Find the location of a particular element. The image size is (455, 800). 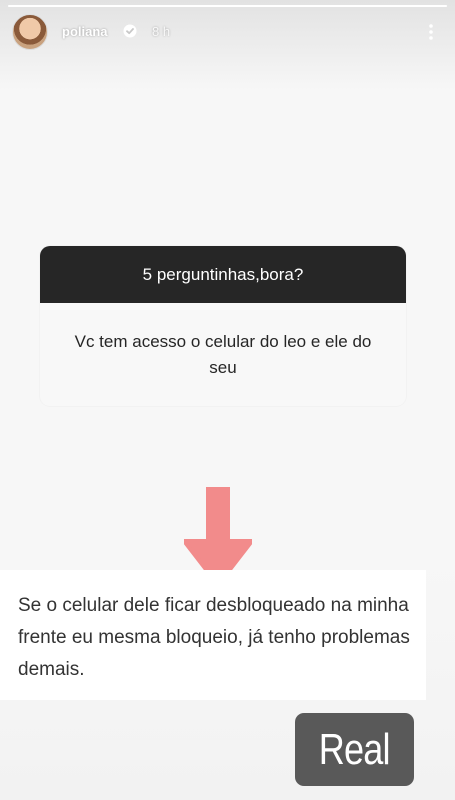

username: poliana is located at coordinates (85, 31).